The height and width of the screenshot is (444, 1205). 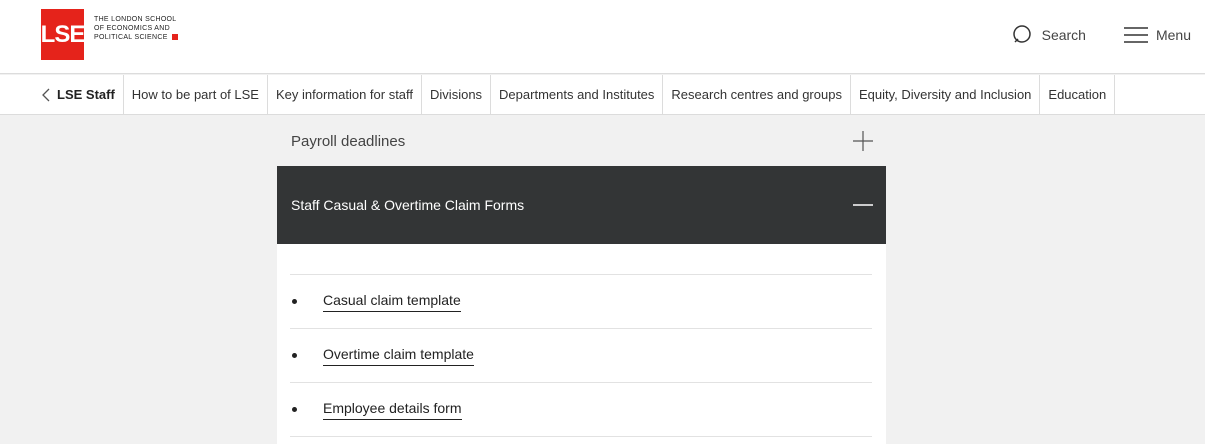 I want to click on nav-item-key-information: Key information for staff, so click(x=345, y=94).